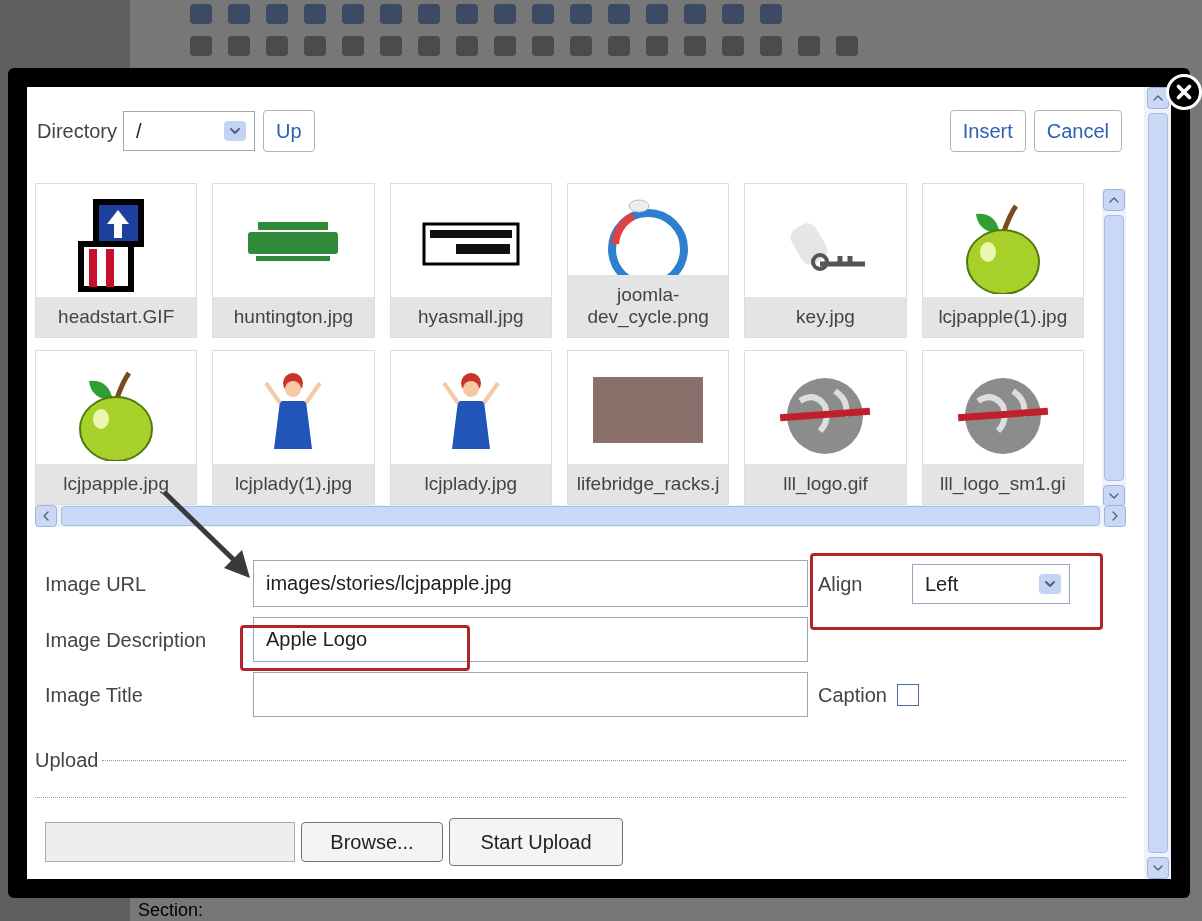 The height and width of the screenshot is (921, 1202). What do you see at coordinates (825, 484) in the screenshot?
I see `file-name: lll_logo.gif` at bounding box center [825, 484].